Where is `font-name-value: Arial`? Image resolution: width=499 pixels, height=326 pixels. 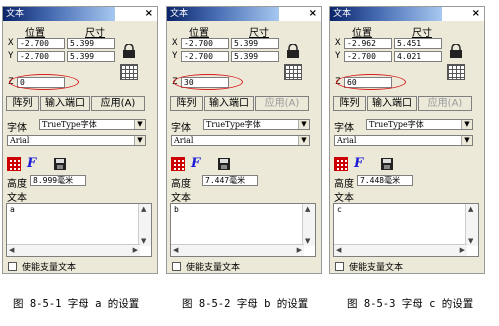 font-name-value: Arial is located at coordinates (184, 140).